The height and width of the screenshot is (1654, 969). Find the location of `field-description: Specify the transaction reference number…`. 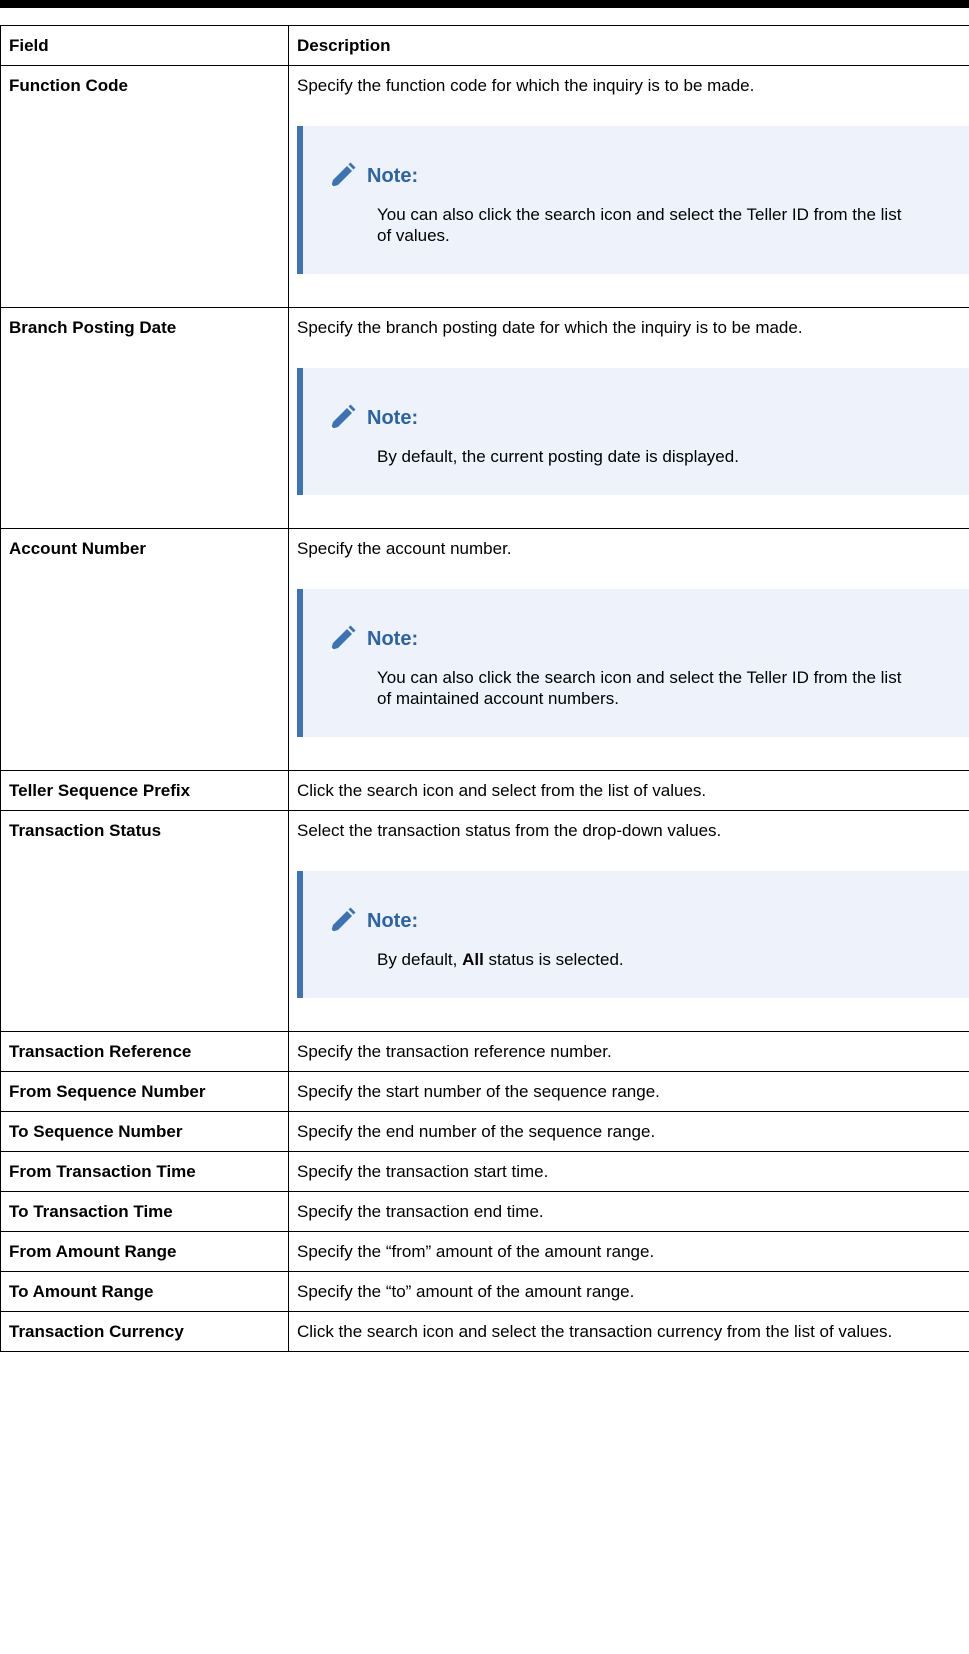

field-description: Specify the transaction reference number… is located at coordinates (628, 1051).